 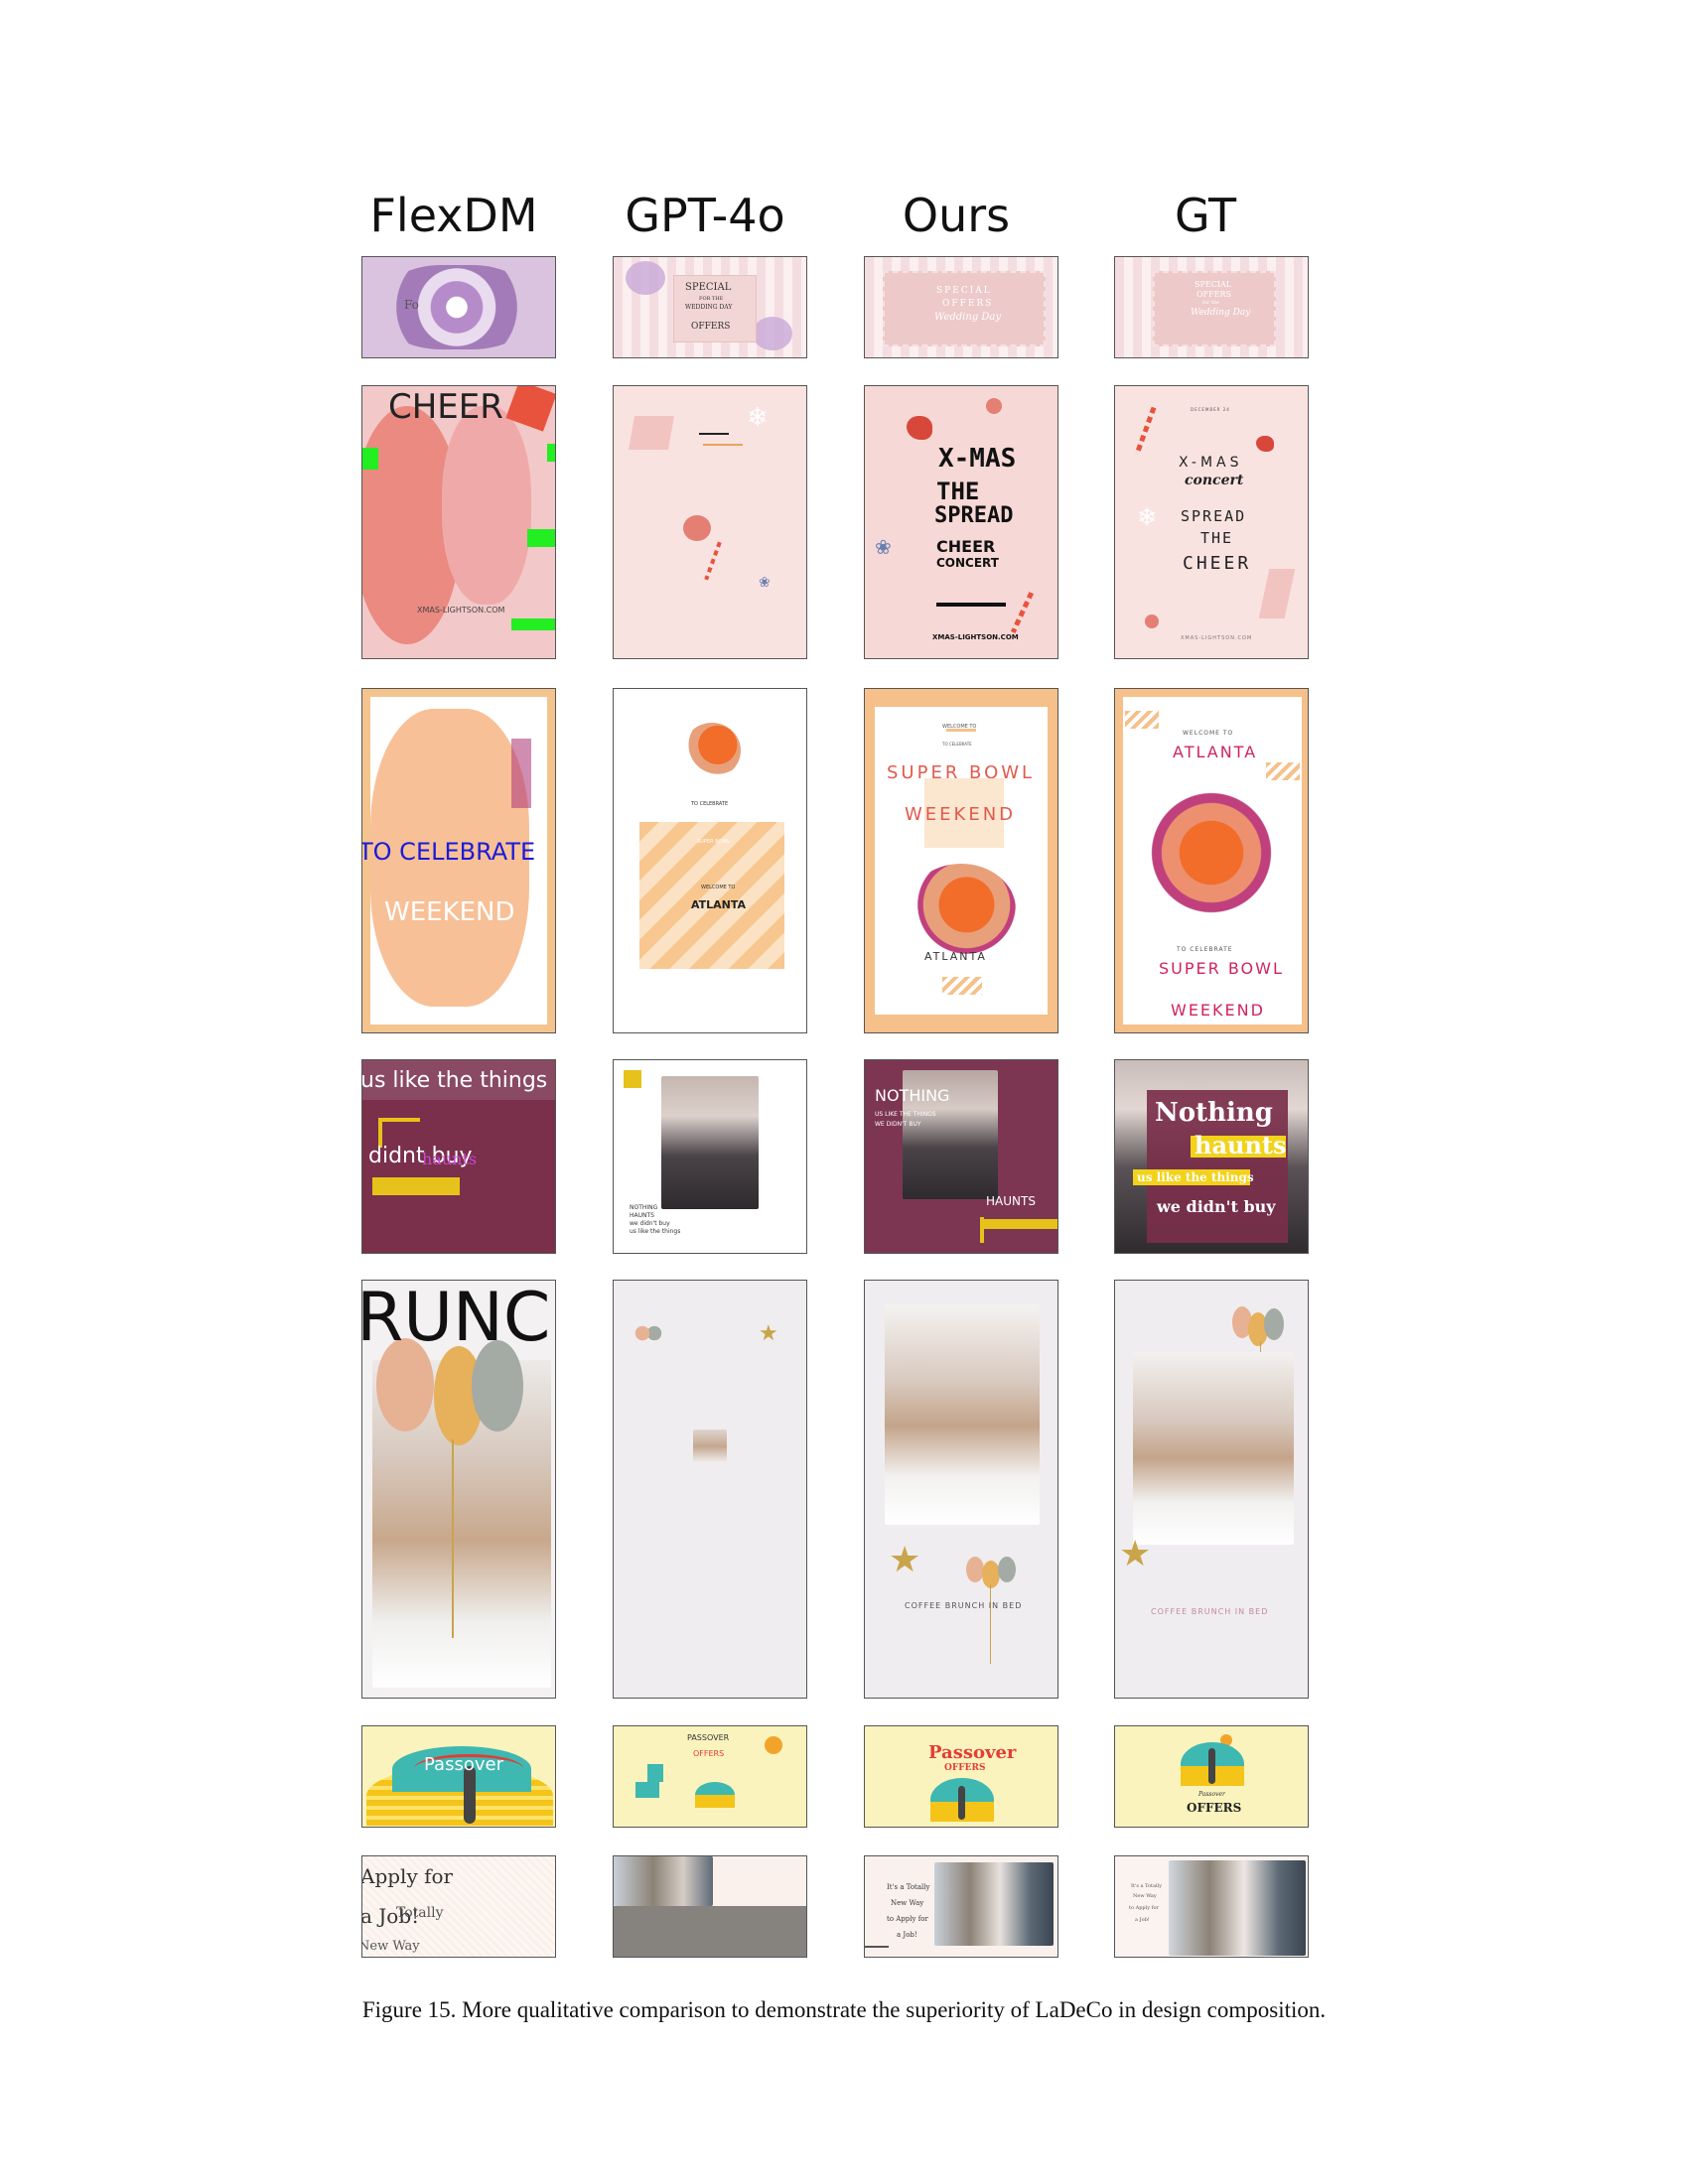 What do you see at coordinates (982, 1230) in the screenshot?
I see `yellow-frame` at bounding box center [982, 1230].